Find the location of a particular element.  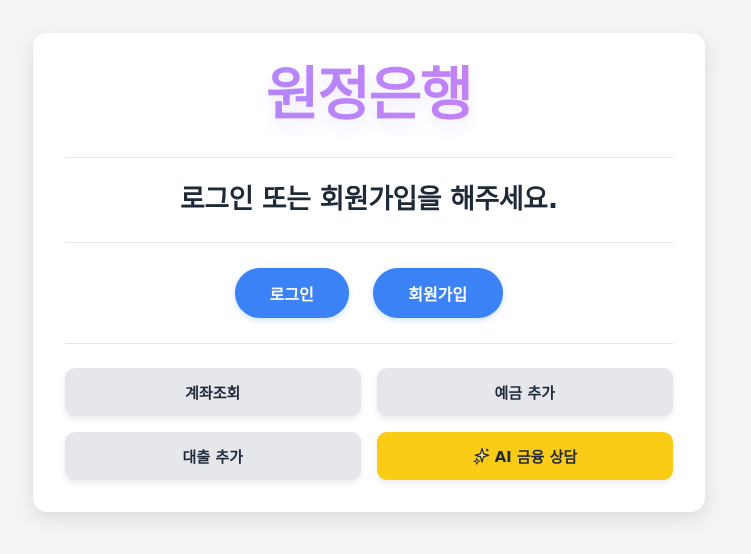

bank-logo-title: 원정은행 is located at coordinates (369, 94).